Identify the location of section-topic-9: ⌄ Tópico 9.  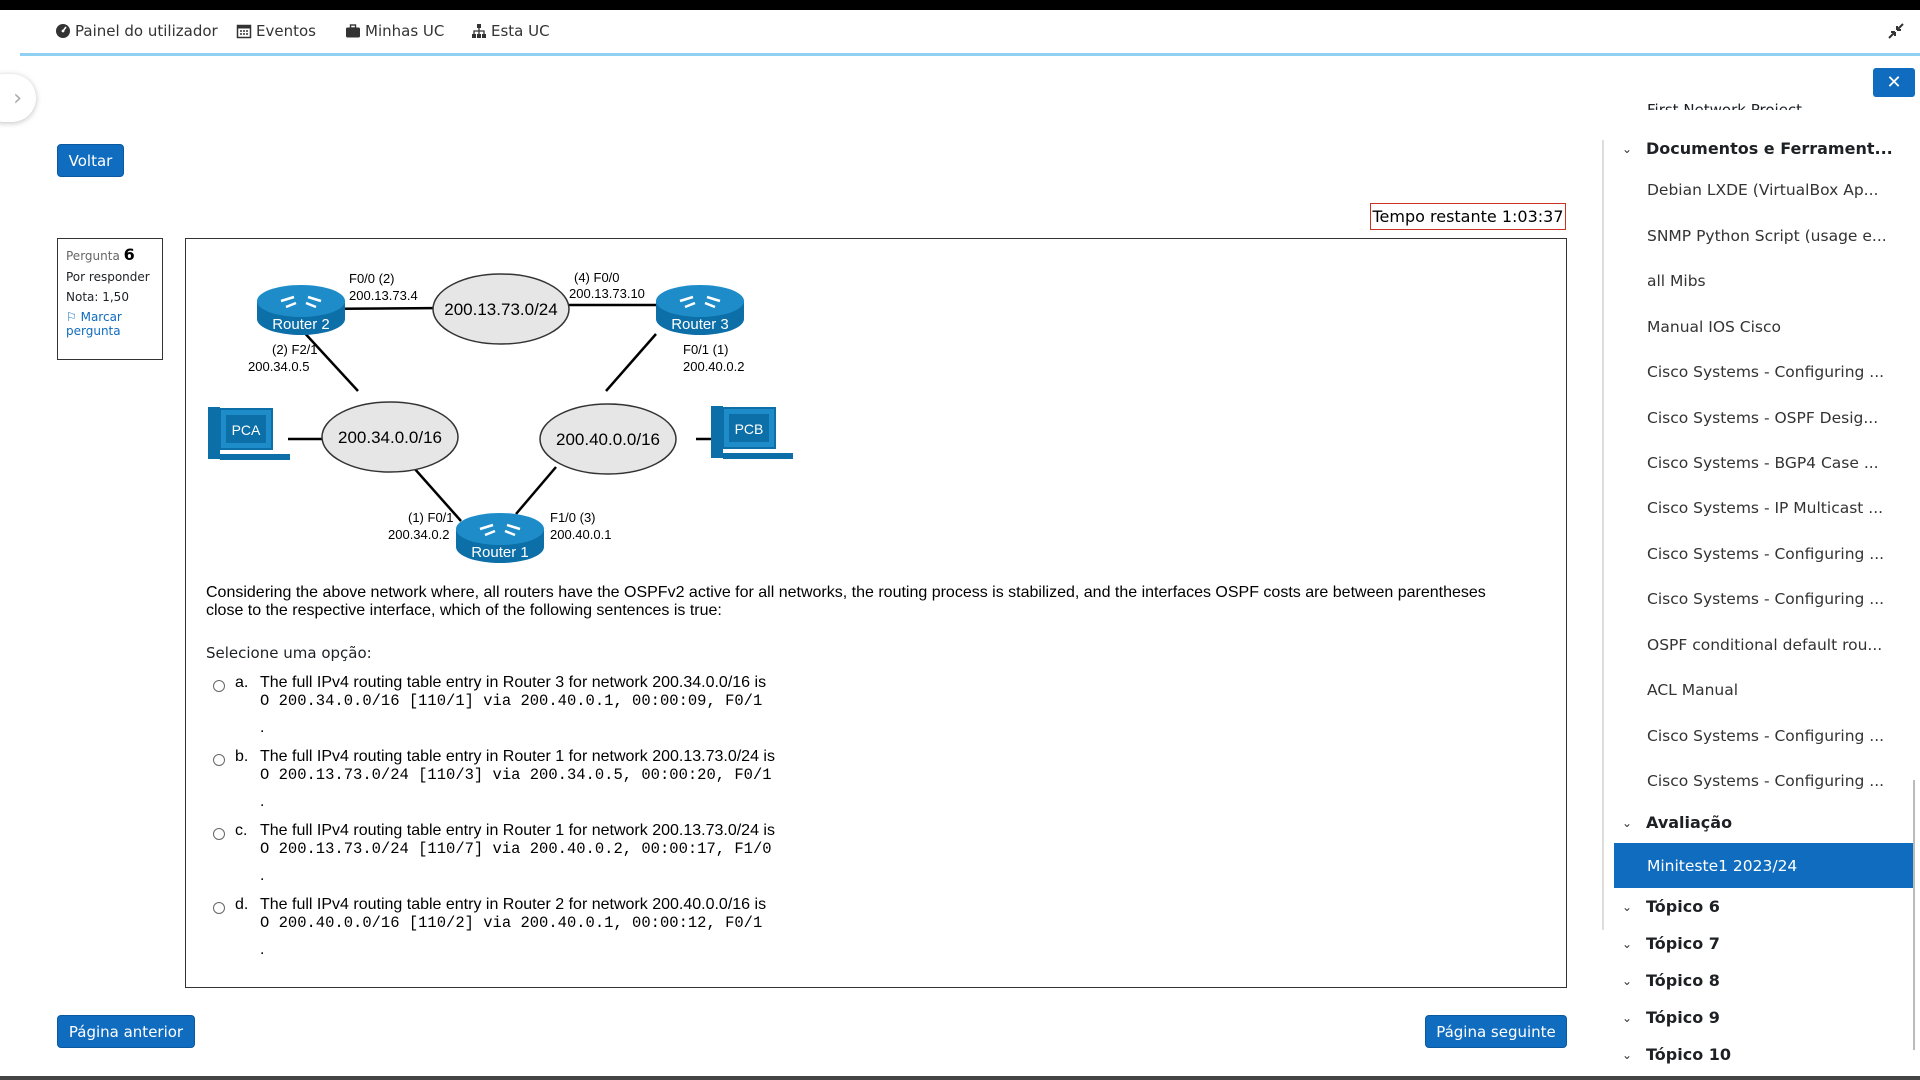
(1671, 1017).